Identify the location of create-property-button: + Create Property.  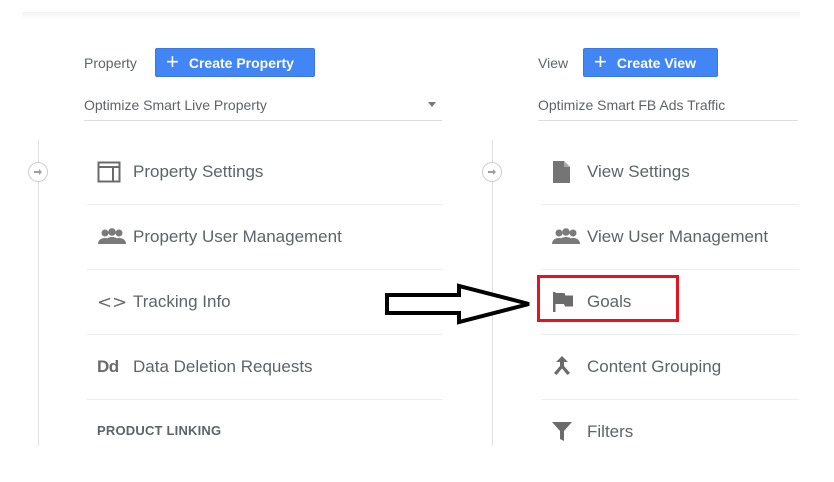
(235, 62).